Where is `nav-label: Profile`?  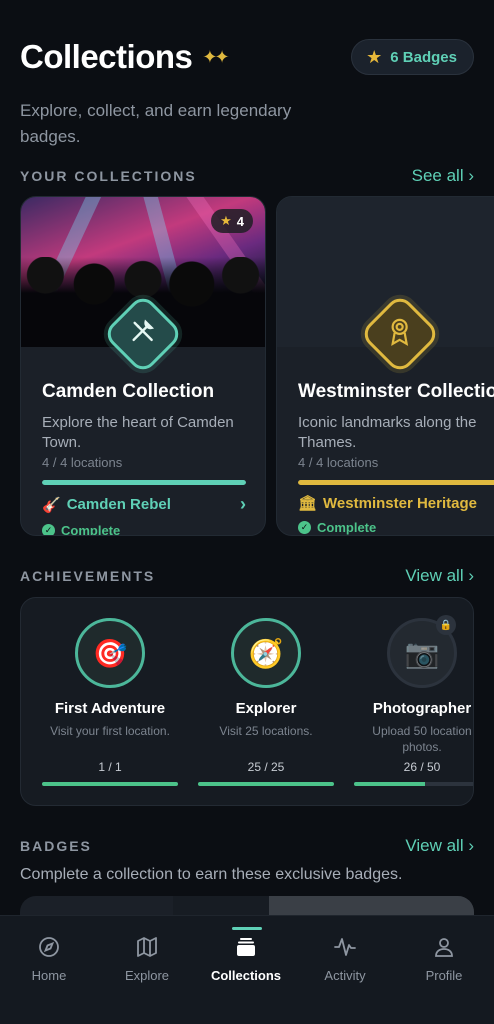 nav-label: Profile is located at coordinates (444, 975).